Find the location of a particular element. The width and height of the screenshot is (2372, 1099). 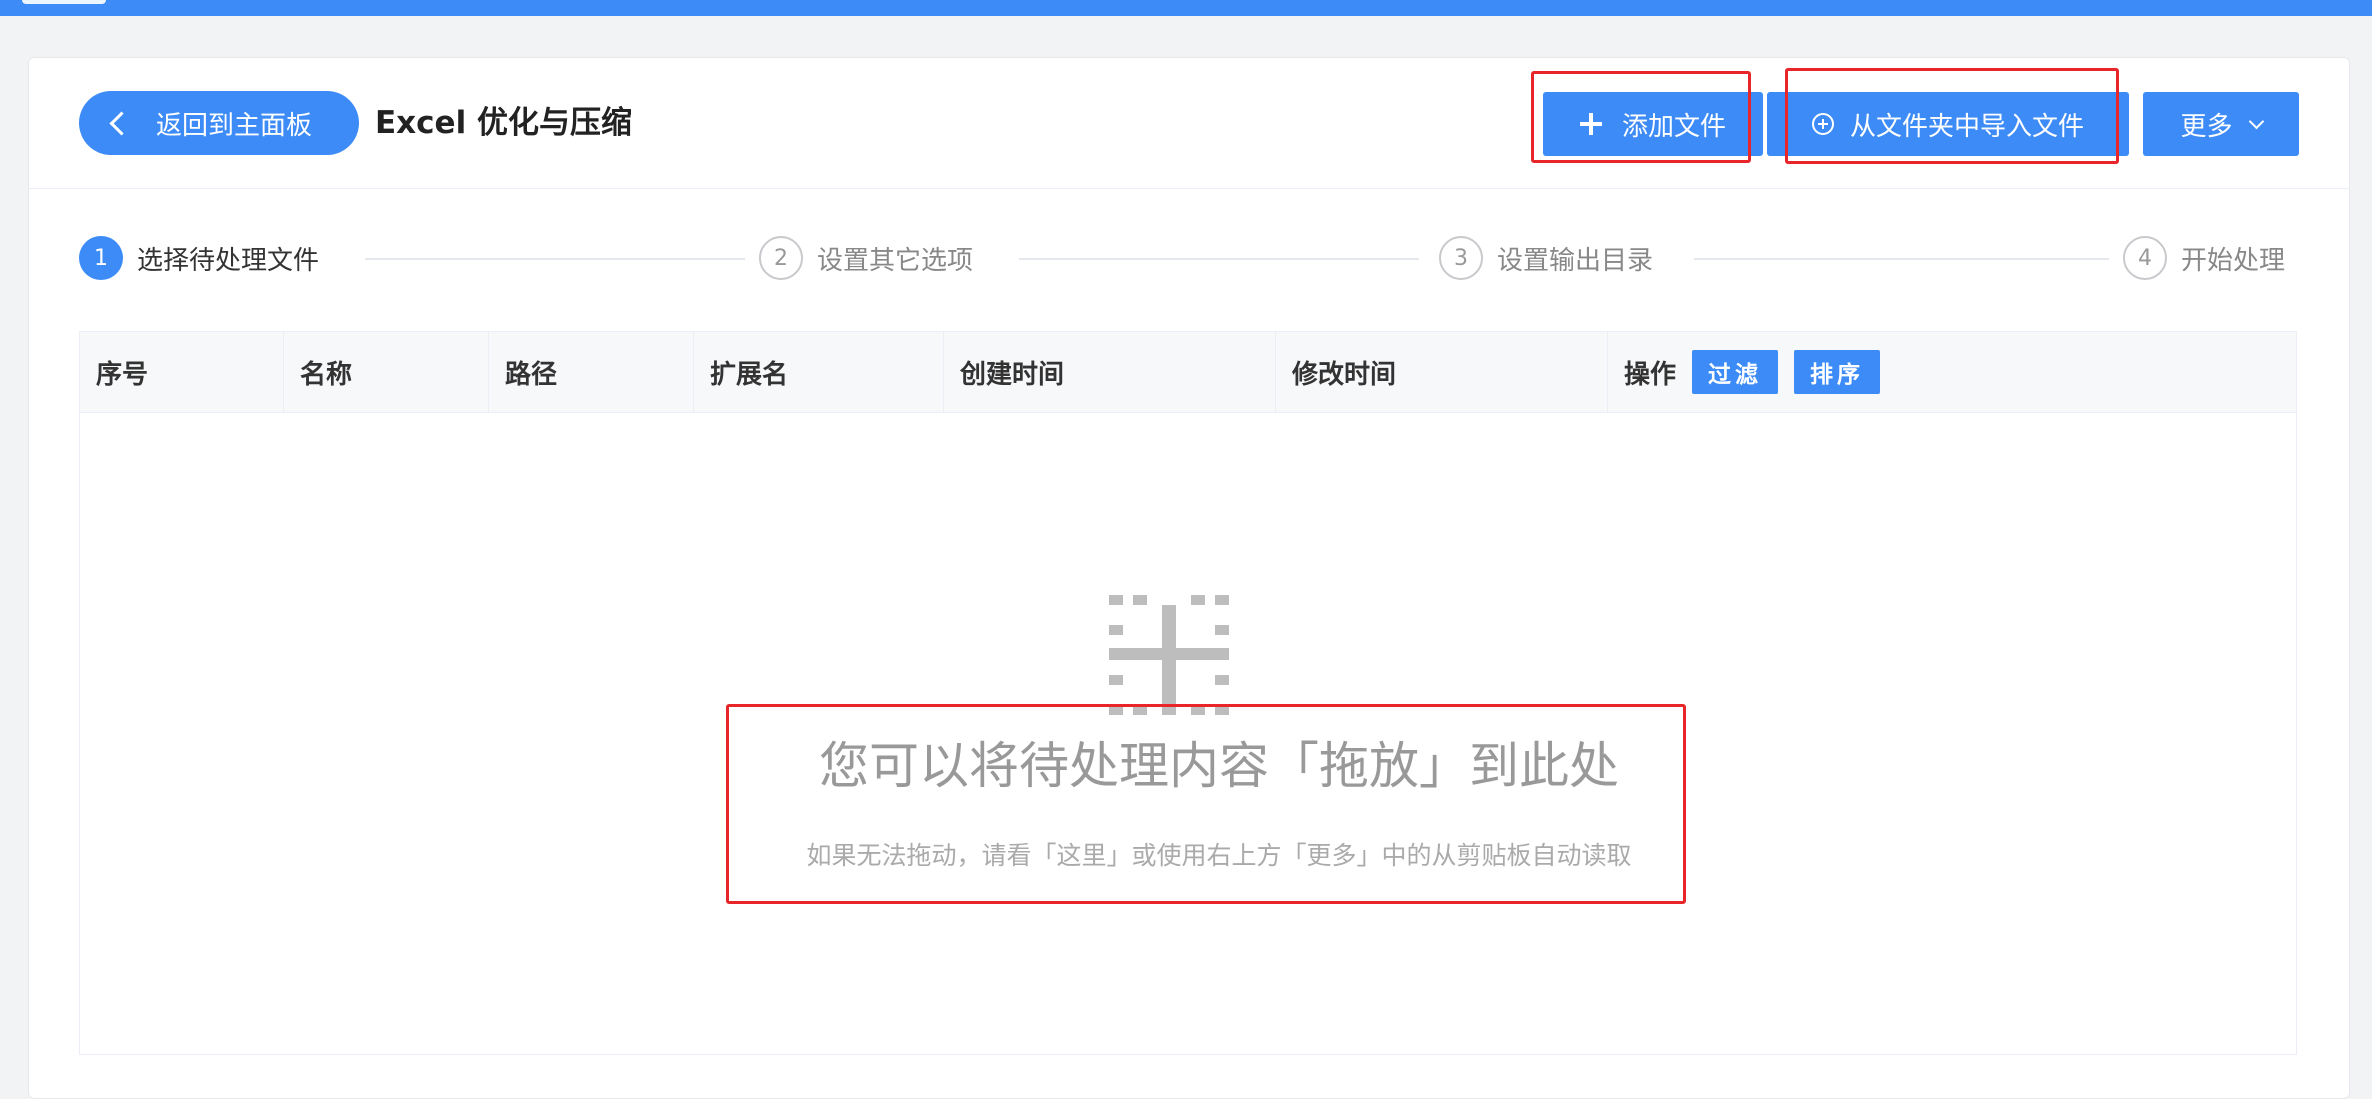

step-select-files: 1 选择待处理文件 is located at coordinates (211, 258).